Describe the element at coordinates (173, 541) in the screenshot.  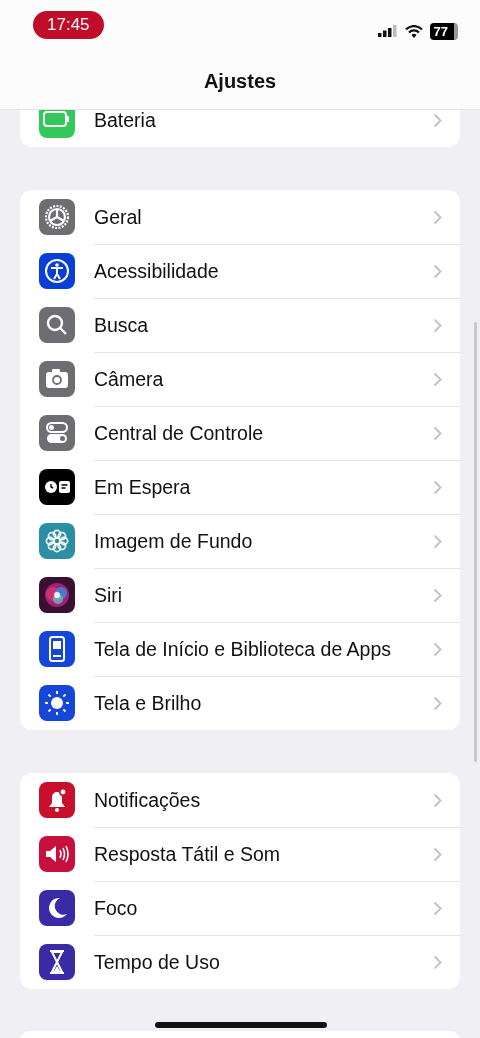
I see `row-label: Imagem de Fundo` at that location.